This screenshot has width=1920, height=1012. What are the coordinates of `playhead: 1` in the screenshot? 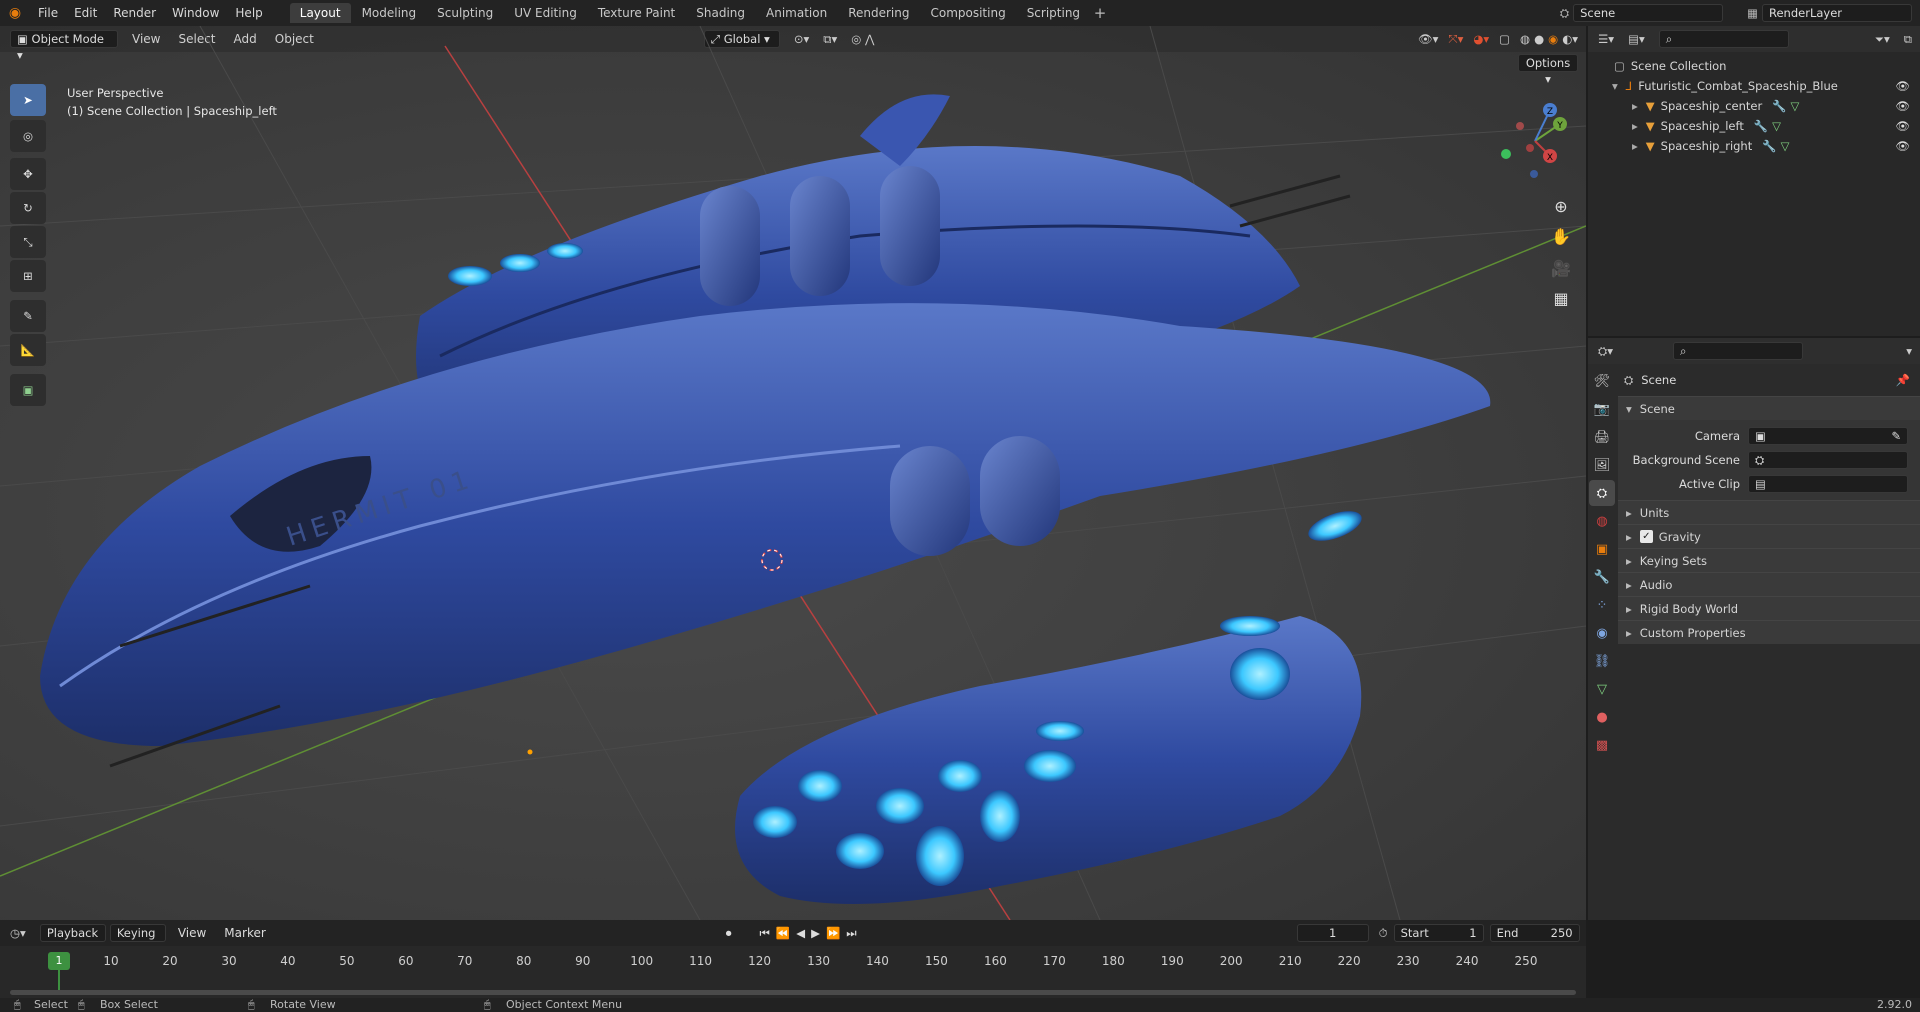 It's located at (59, 961).